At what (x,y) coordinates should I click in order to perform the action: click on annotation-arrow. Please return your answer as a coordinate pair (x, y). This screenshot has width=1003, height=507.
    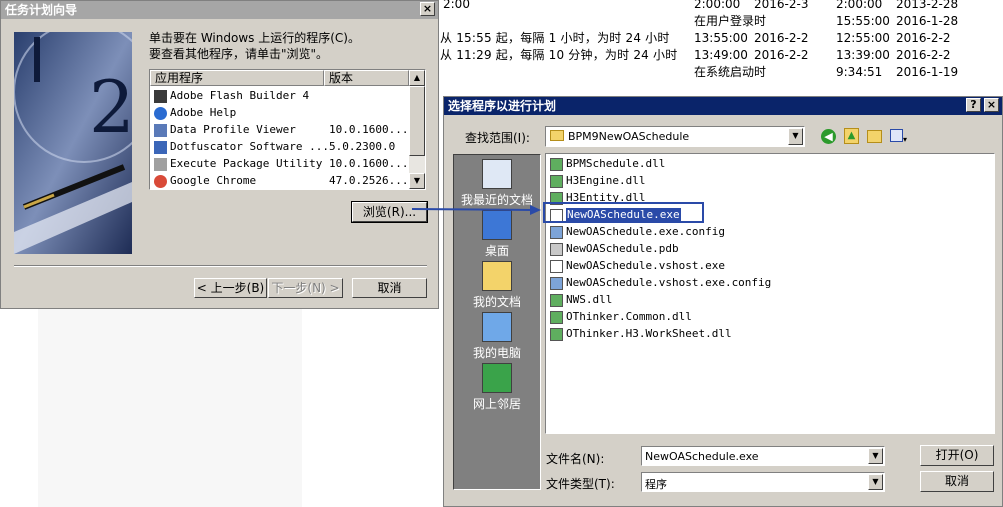
    Looking at the image, I should click on (557, 212).